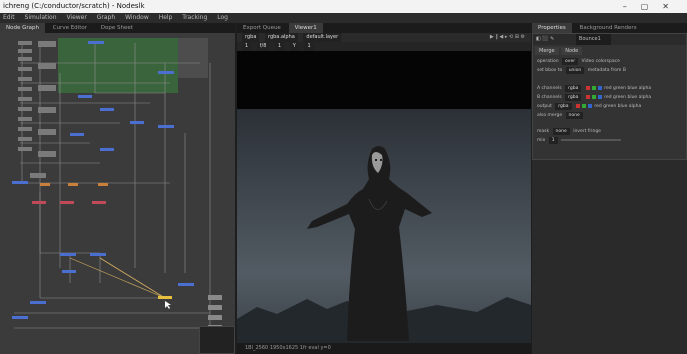 This screenshot has height=354, width=687. I want to click on row-output: output rgba red green blue alpha, so click(589, 106).